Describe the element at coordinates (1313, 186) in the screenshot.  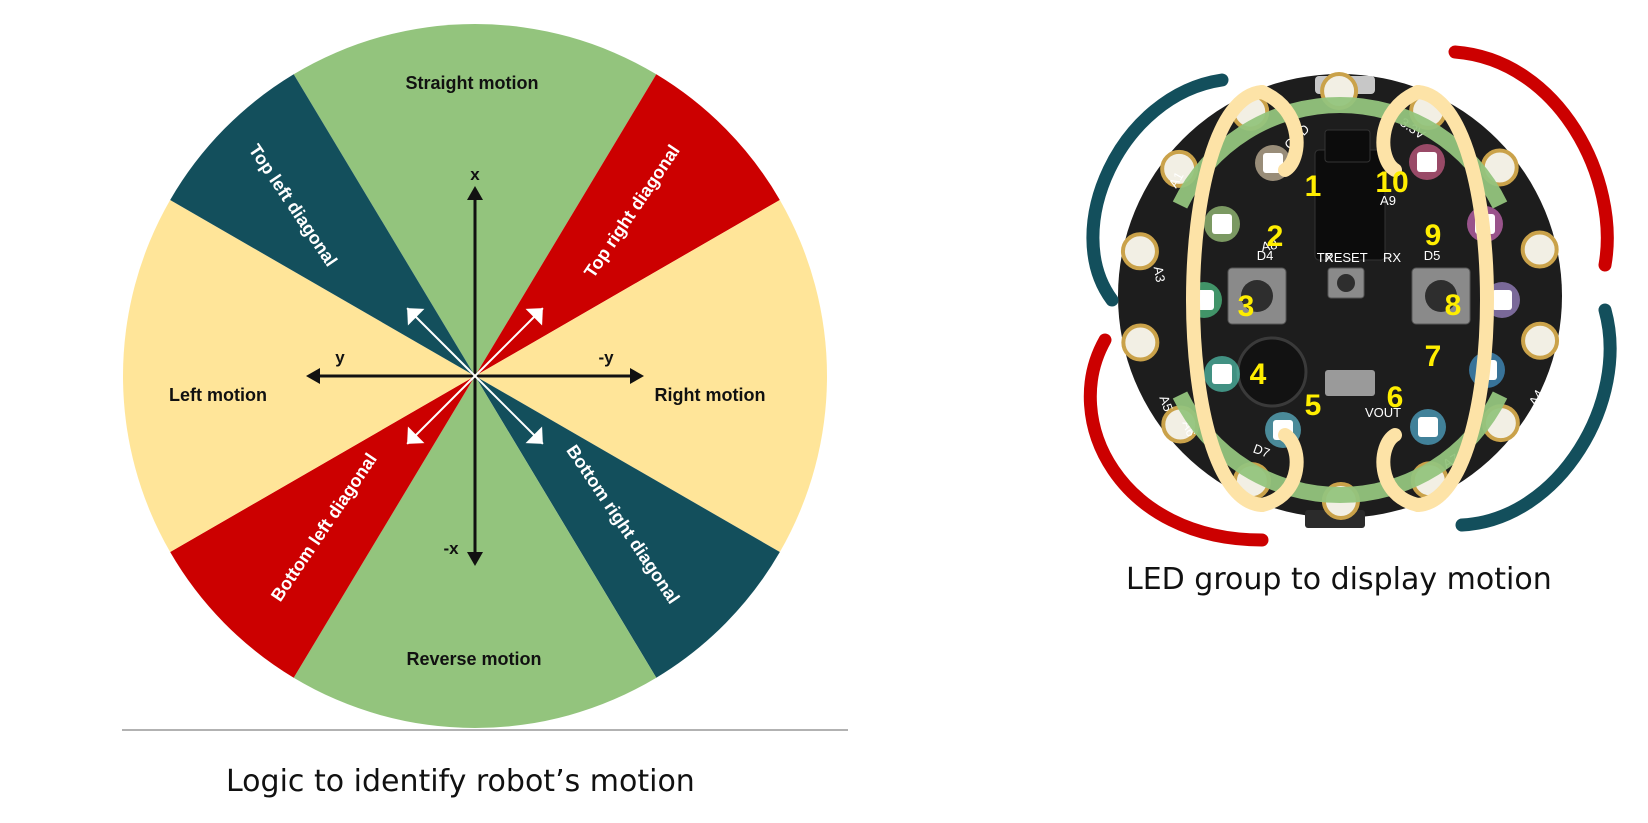
I see `led-number-1: 1` at that location.